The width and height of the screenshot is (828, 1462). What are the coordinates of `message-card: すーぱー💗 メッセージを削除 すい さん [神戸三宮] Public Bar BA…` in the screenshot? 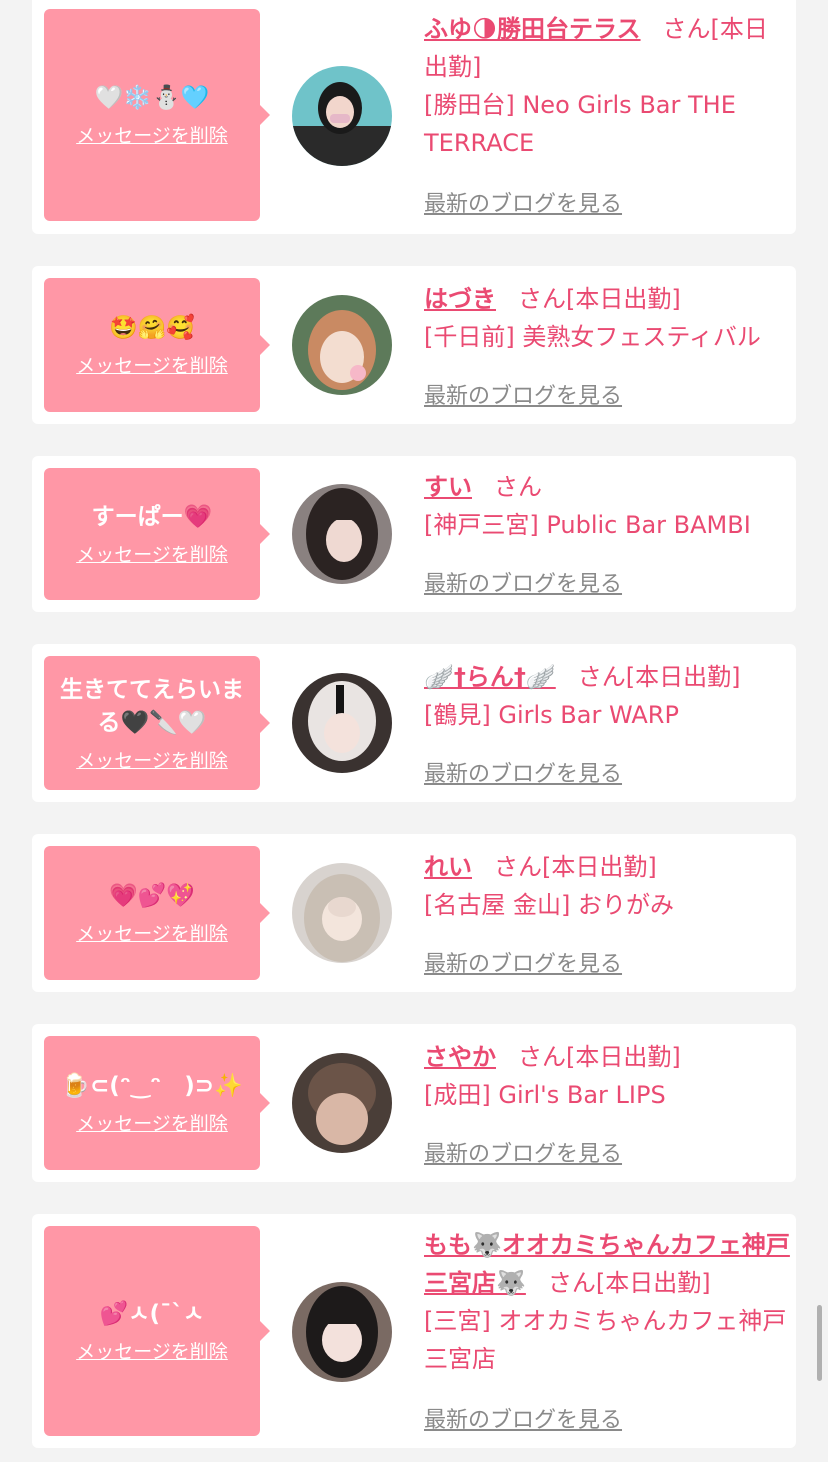 It's located at (414, 534).